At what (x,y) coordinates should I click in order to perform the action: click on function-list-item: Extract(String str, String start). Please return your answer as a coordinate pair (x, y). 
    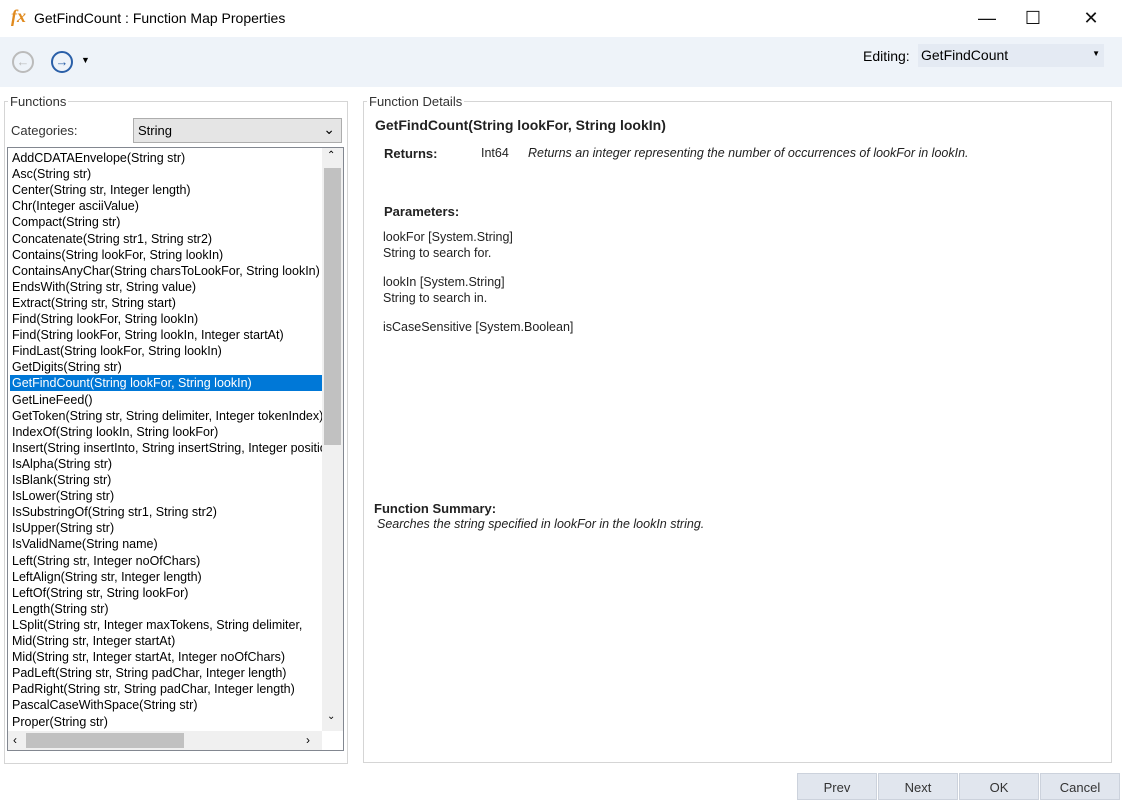
    Looking at the image, I should click on (166, 303).